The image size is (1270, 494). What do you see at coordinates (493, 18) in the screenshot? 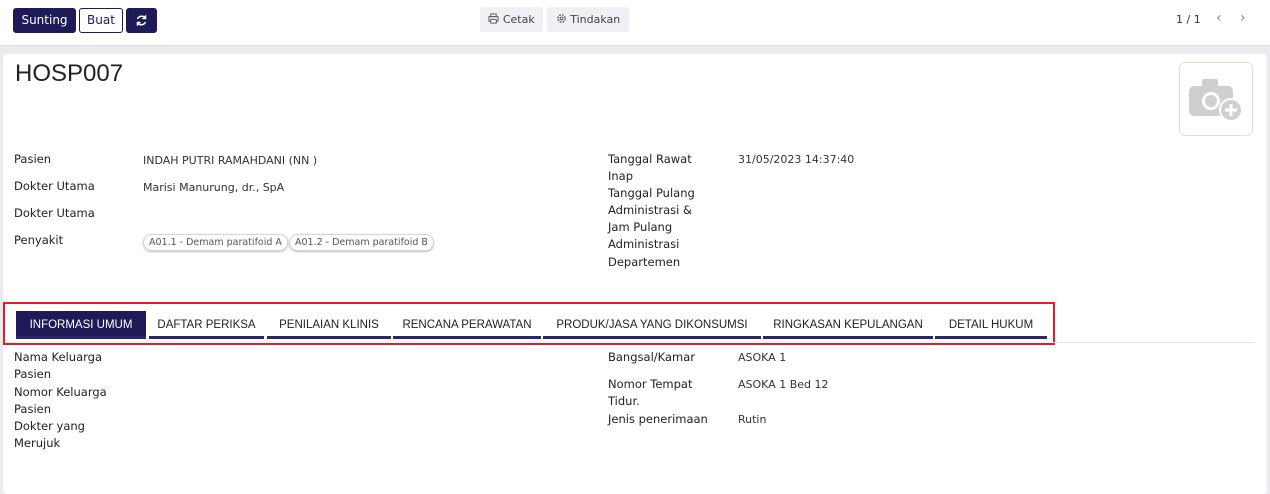
I see `printer-icon` at bounding box center [493, 18].